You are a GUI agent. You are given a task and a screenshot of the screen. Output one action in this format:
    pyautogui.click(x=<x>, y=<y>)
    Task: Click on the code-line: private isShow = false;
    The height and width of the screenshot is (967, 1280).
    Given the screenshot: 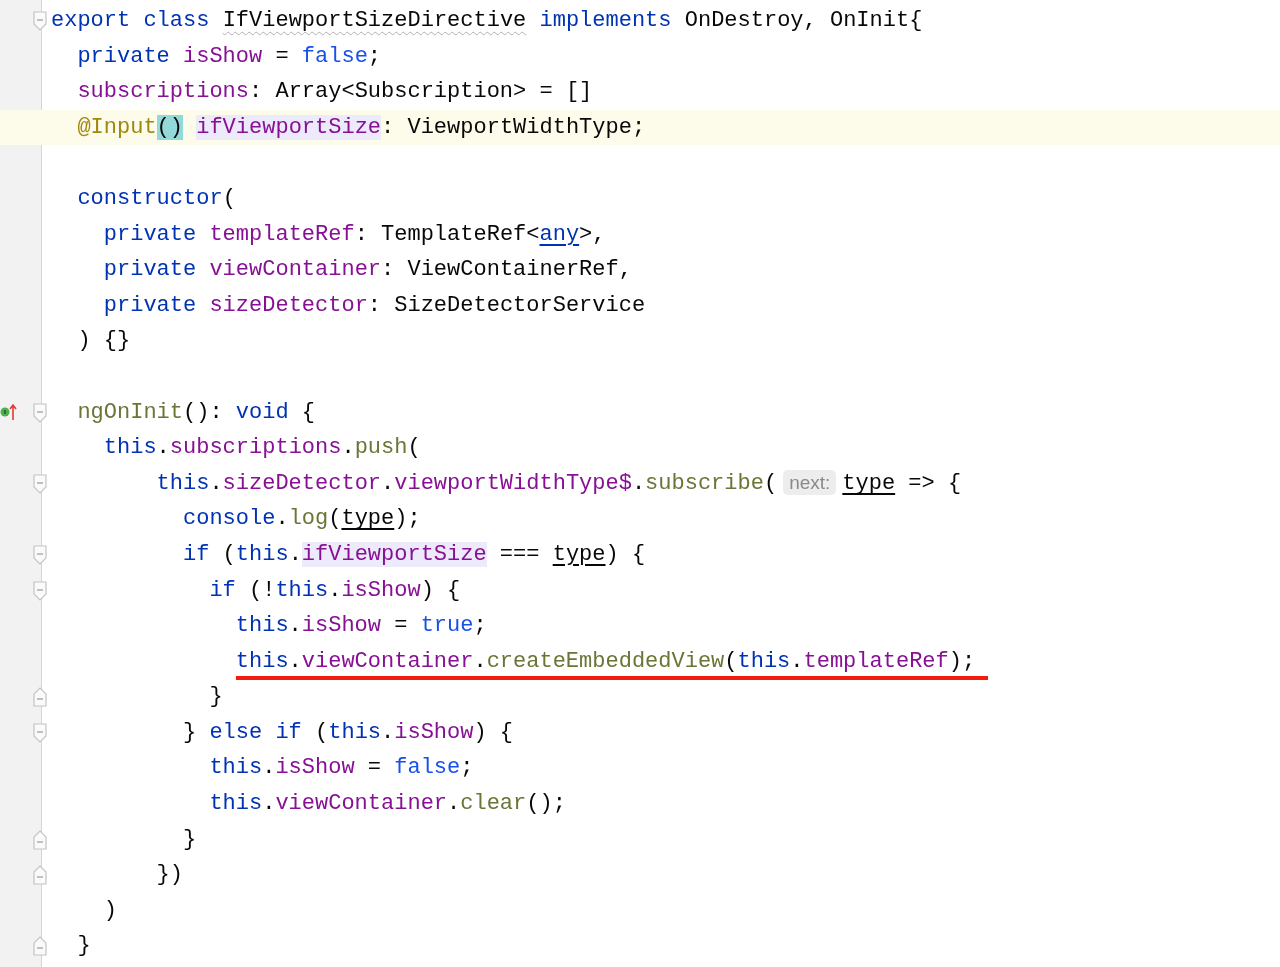 What is the action you would take?
    pyautogui.click(x=229, y=56)
    